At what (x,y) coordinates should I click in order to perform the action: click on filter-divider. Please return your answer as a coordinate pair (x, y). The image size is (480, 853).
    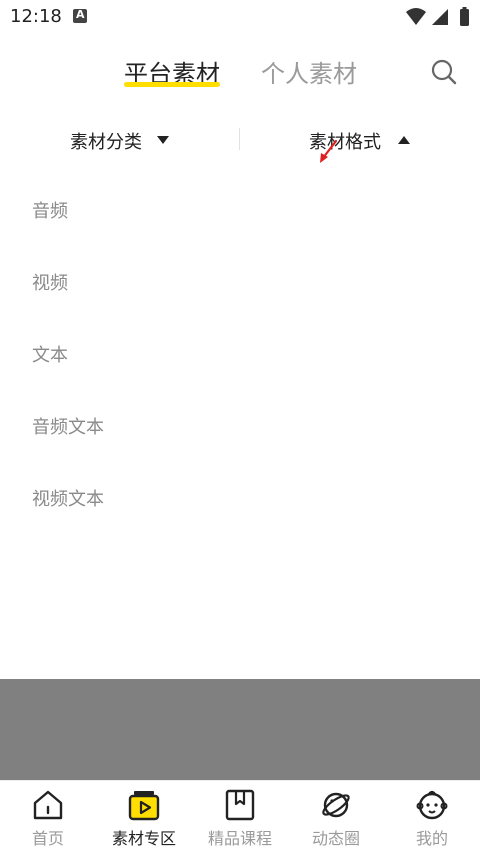
    Looking at the image, I should click on (239, 139).